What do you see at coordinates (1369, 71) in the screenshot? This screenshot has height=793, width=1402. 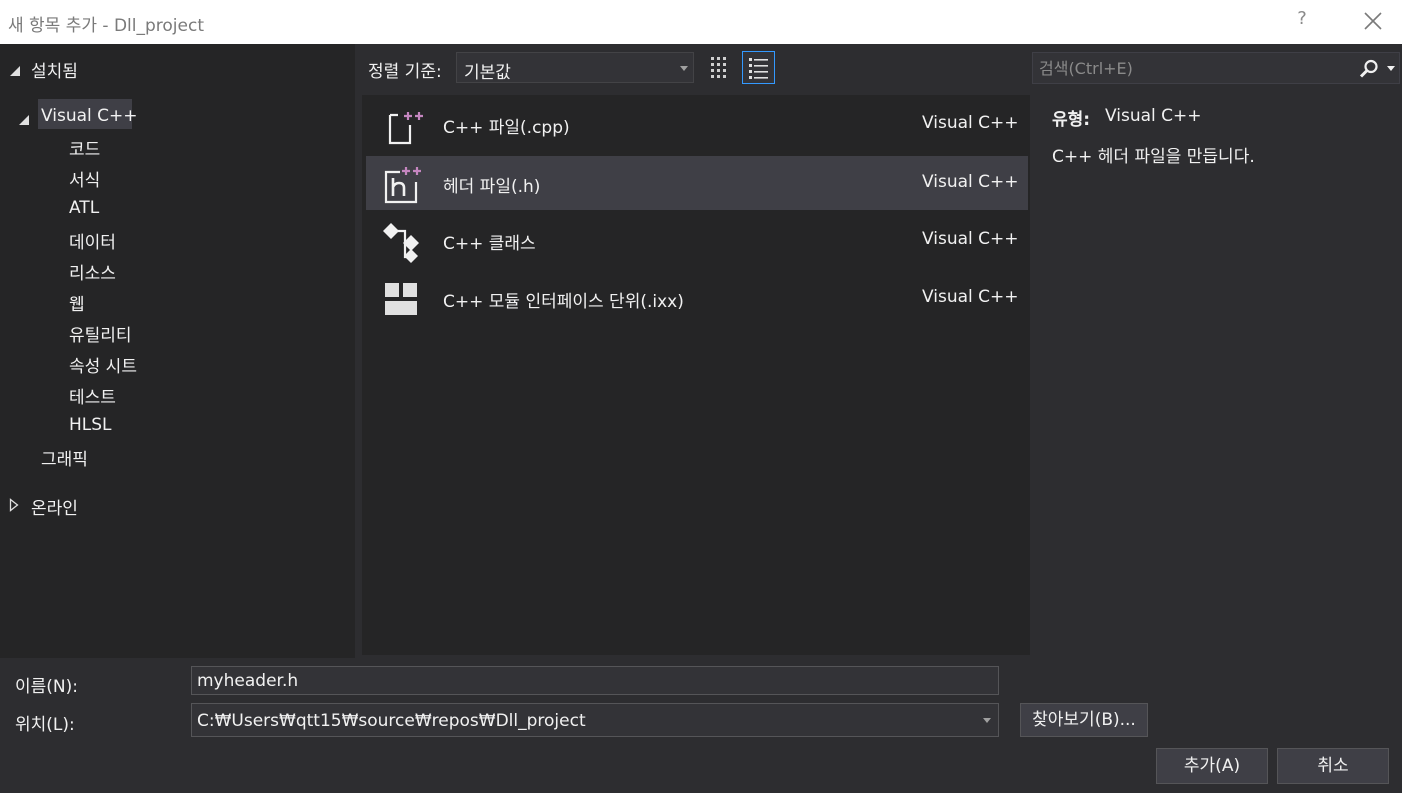 I see `search-icon` at bounding box center [1369, 71].